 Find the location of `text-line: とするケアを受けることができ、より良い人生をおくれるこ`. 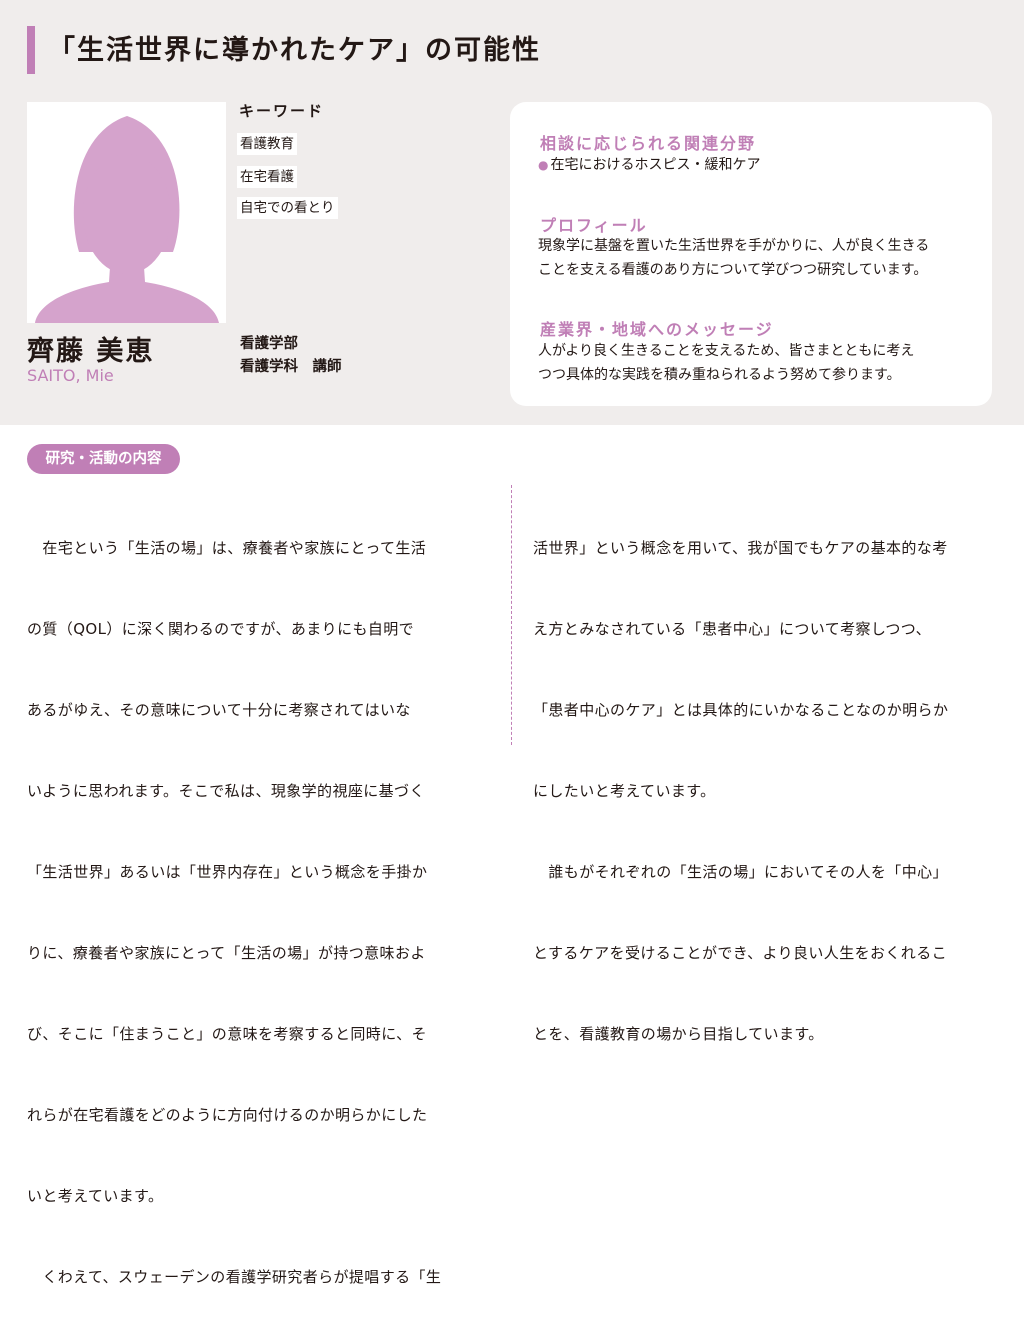

text-line: とするケアを受けることができ、より良い人生をおくれるこ is located at coordinates (740, 953).